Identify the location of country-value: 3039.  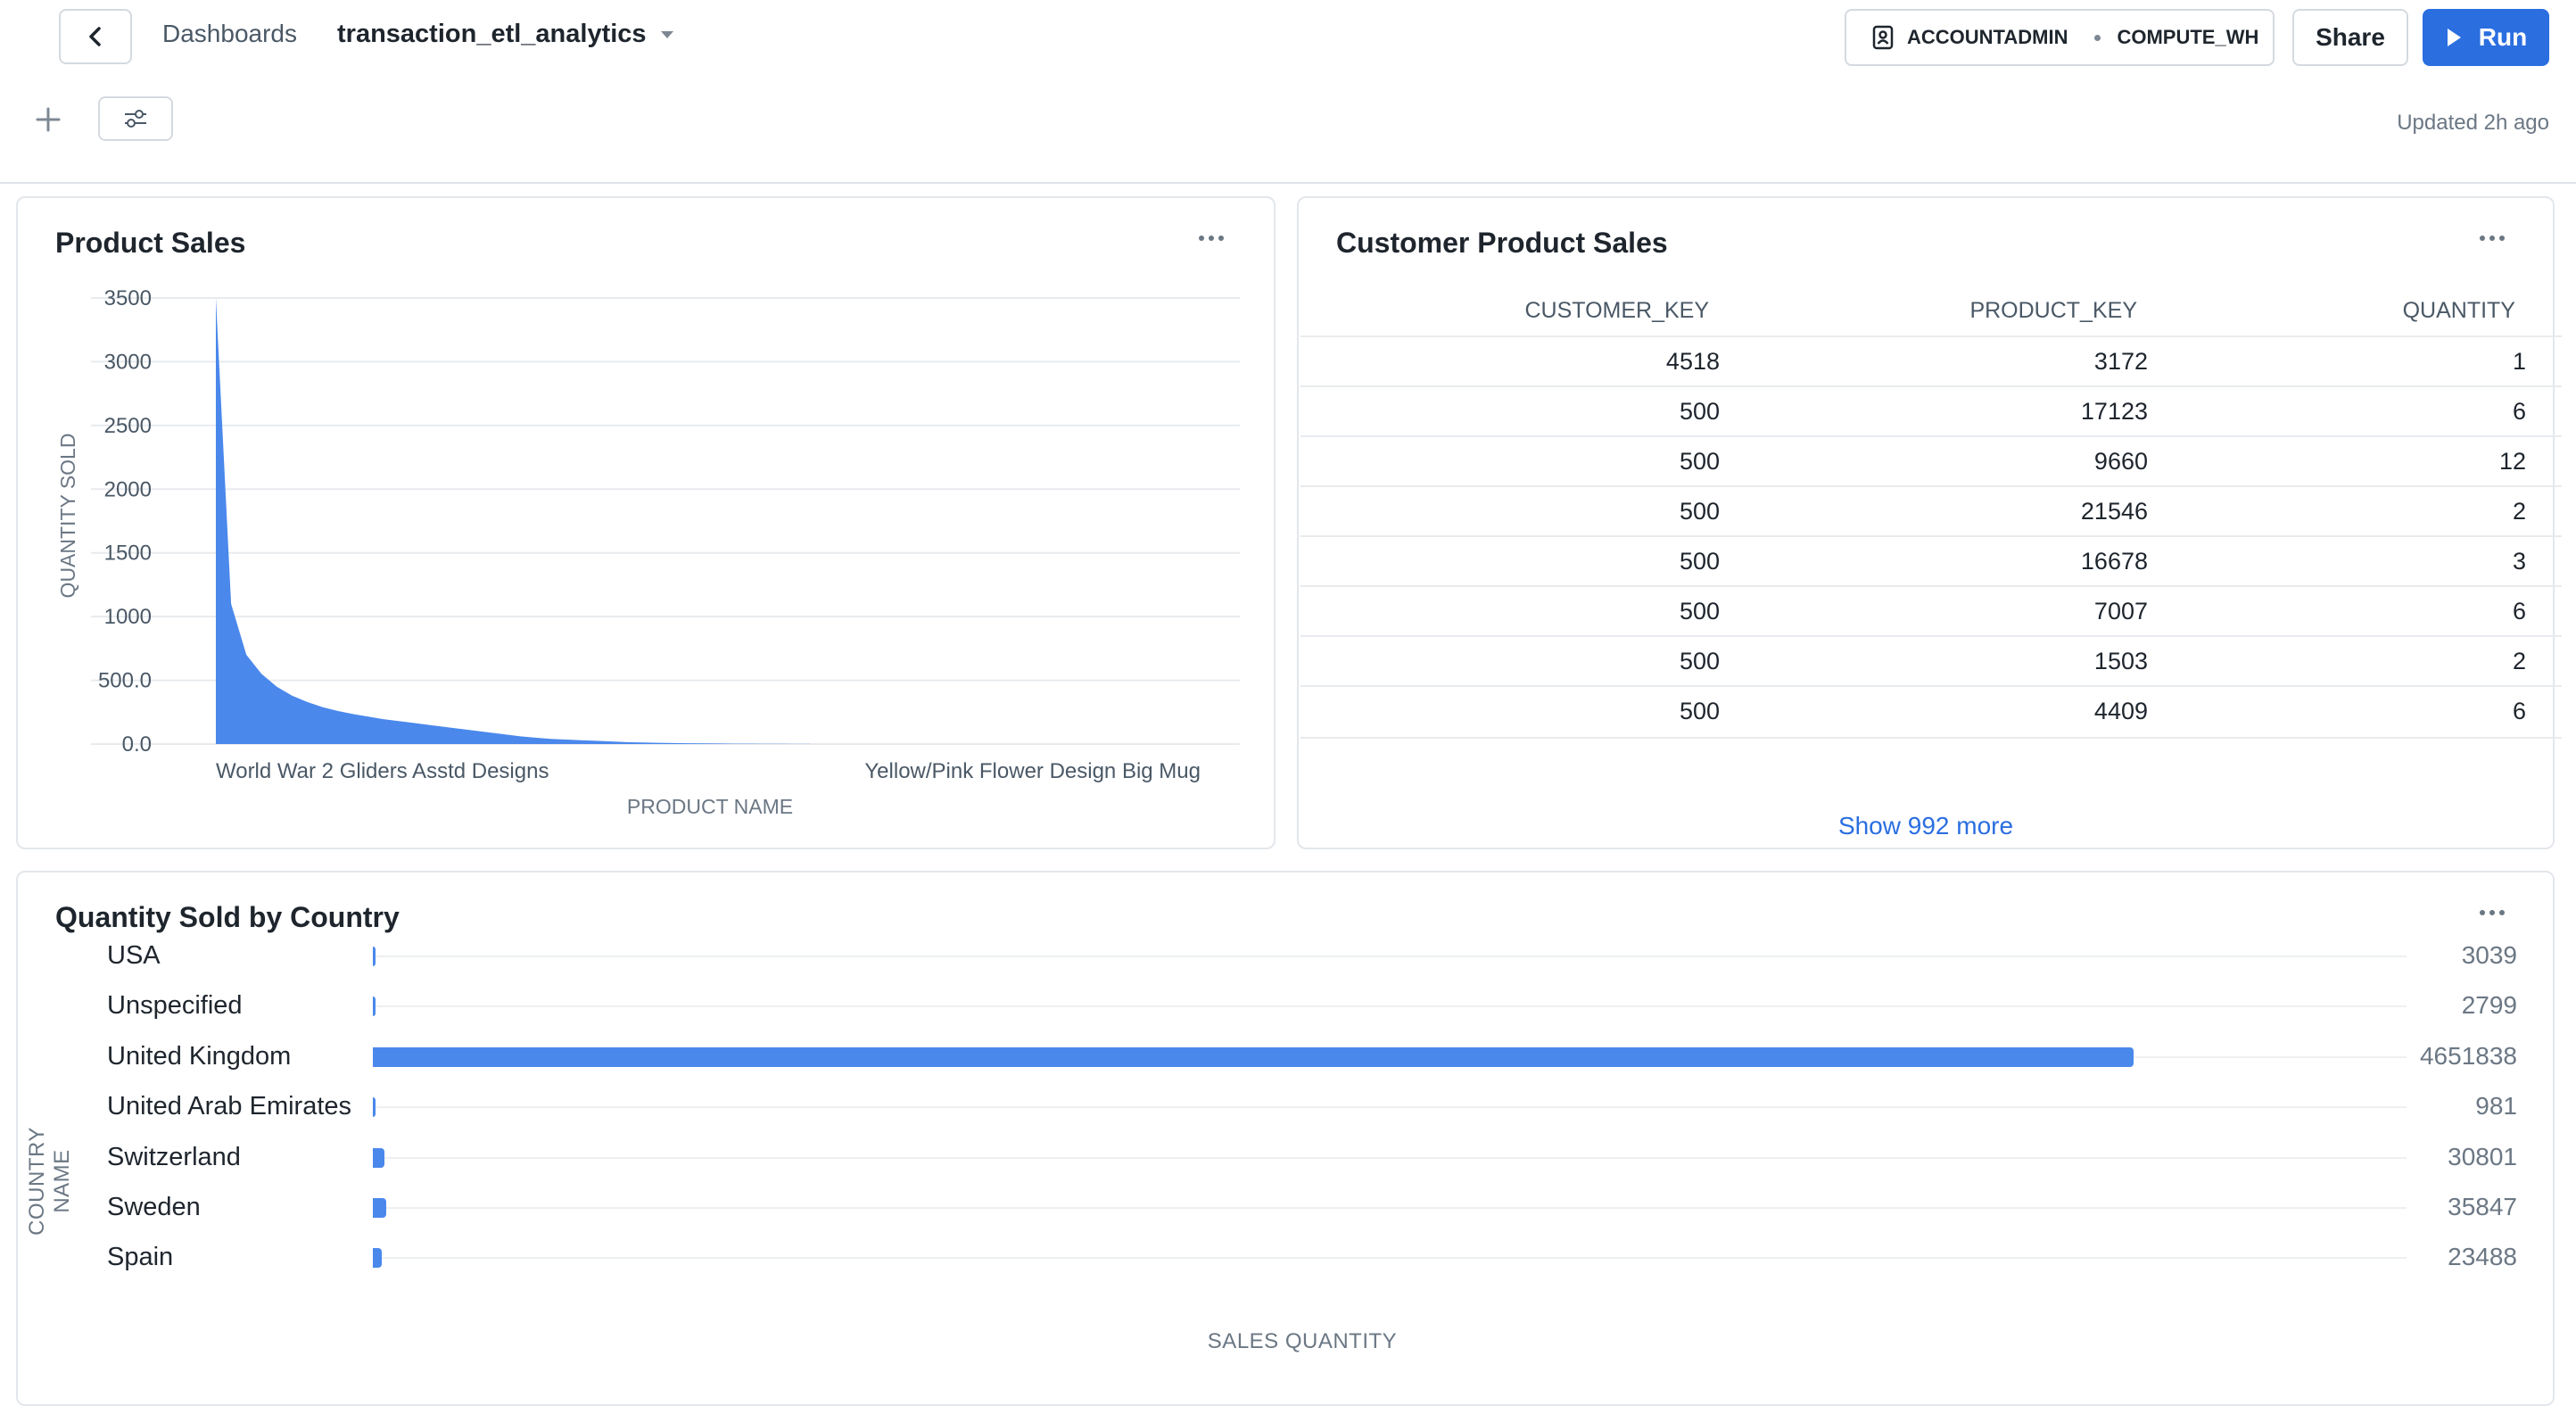
(2489, 955).